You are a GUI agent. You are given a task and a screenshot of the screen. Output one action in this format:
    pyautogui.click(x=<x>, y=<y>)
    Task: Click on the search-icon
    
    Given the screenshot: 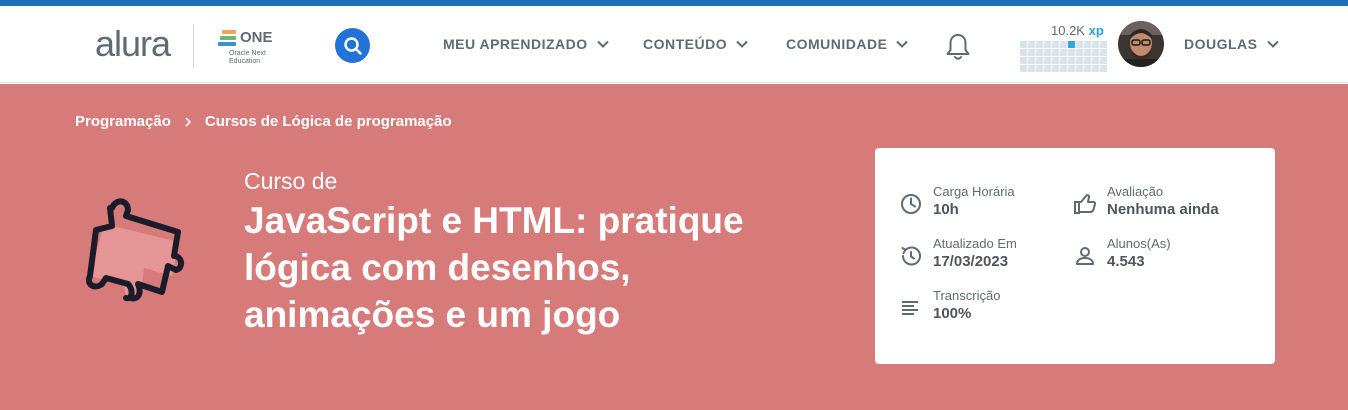 What is the action you would take?
    pyautogui.click(x=352, y=45)
    